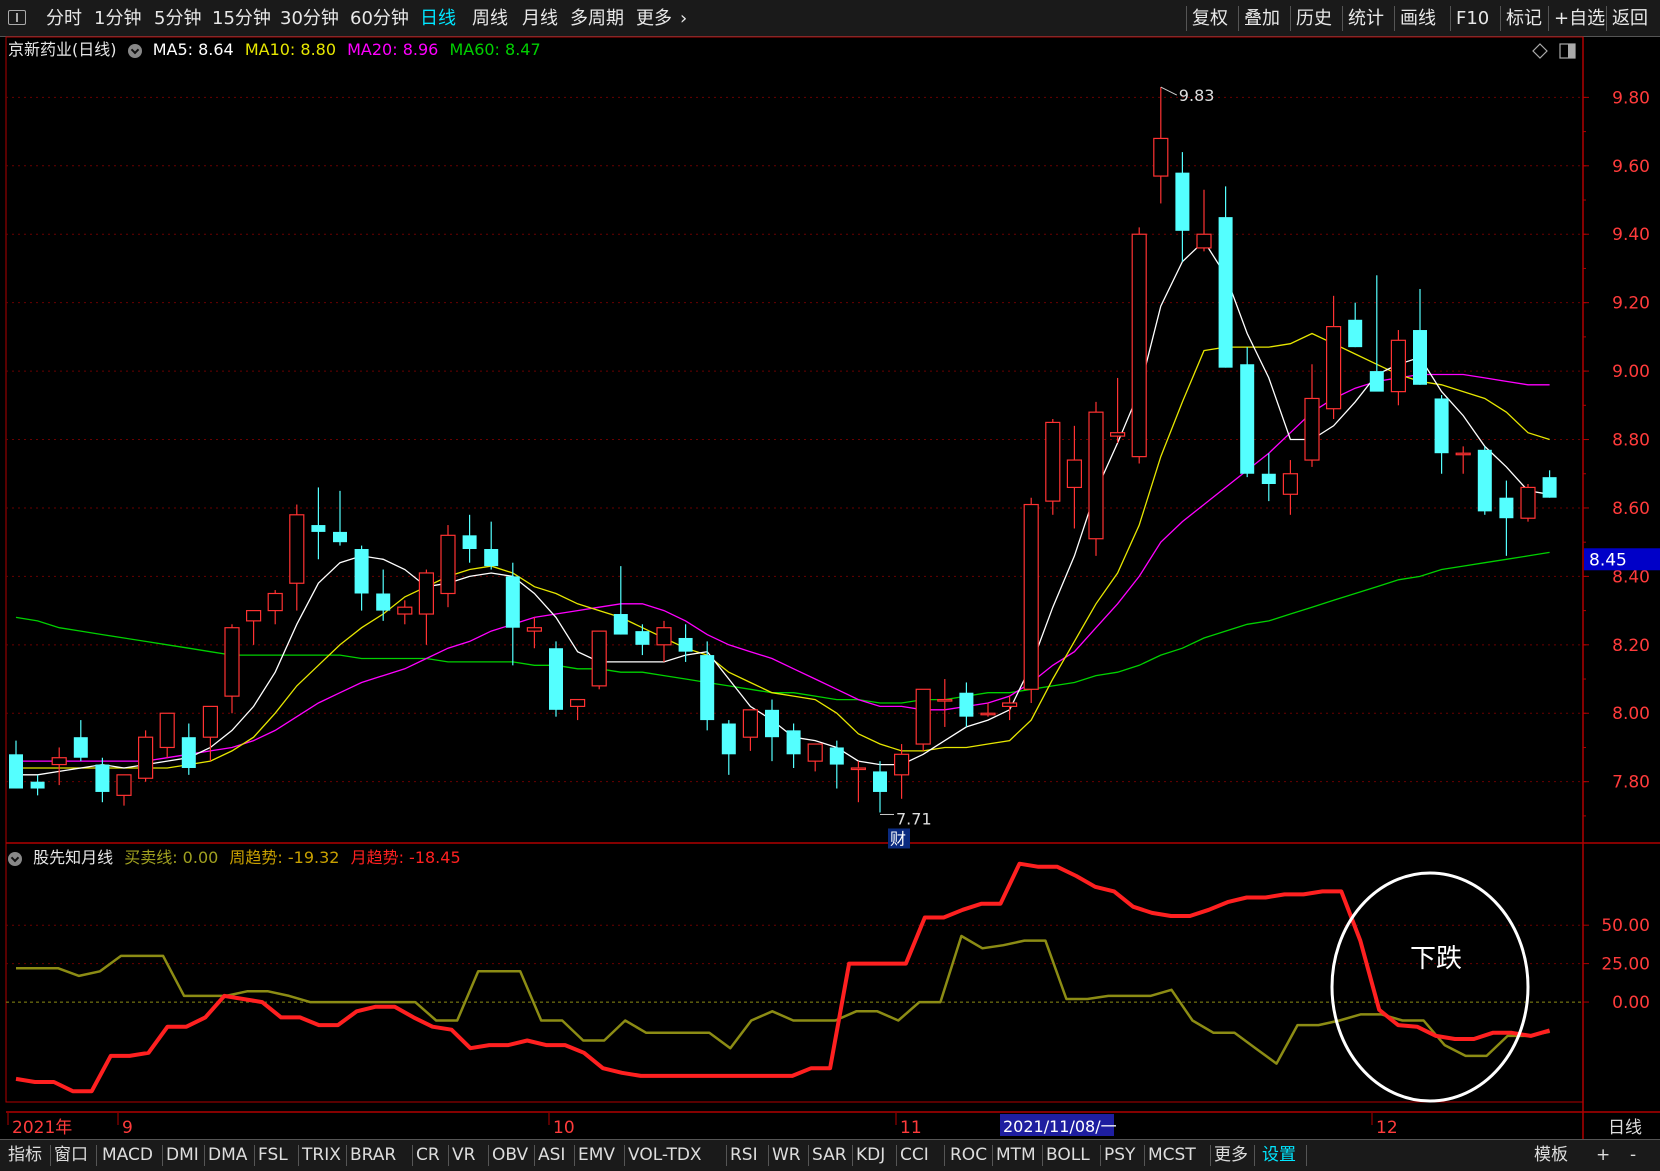  Describe the element at coordinates (1169, 91) in the screenshot. I see `high-marker-line` at that location.